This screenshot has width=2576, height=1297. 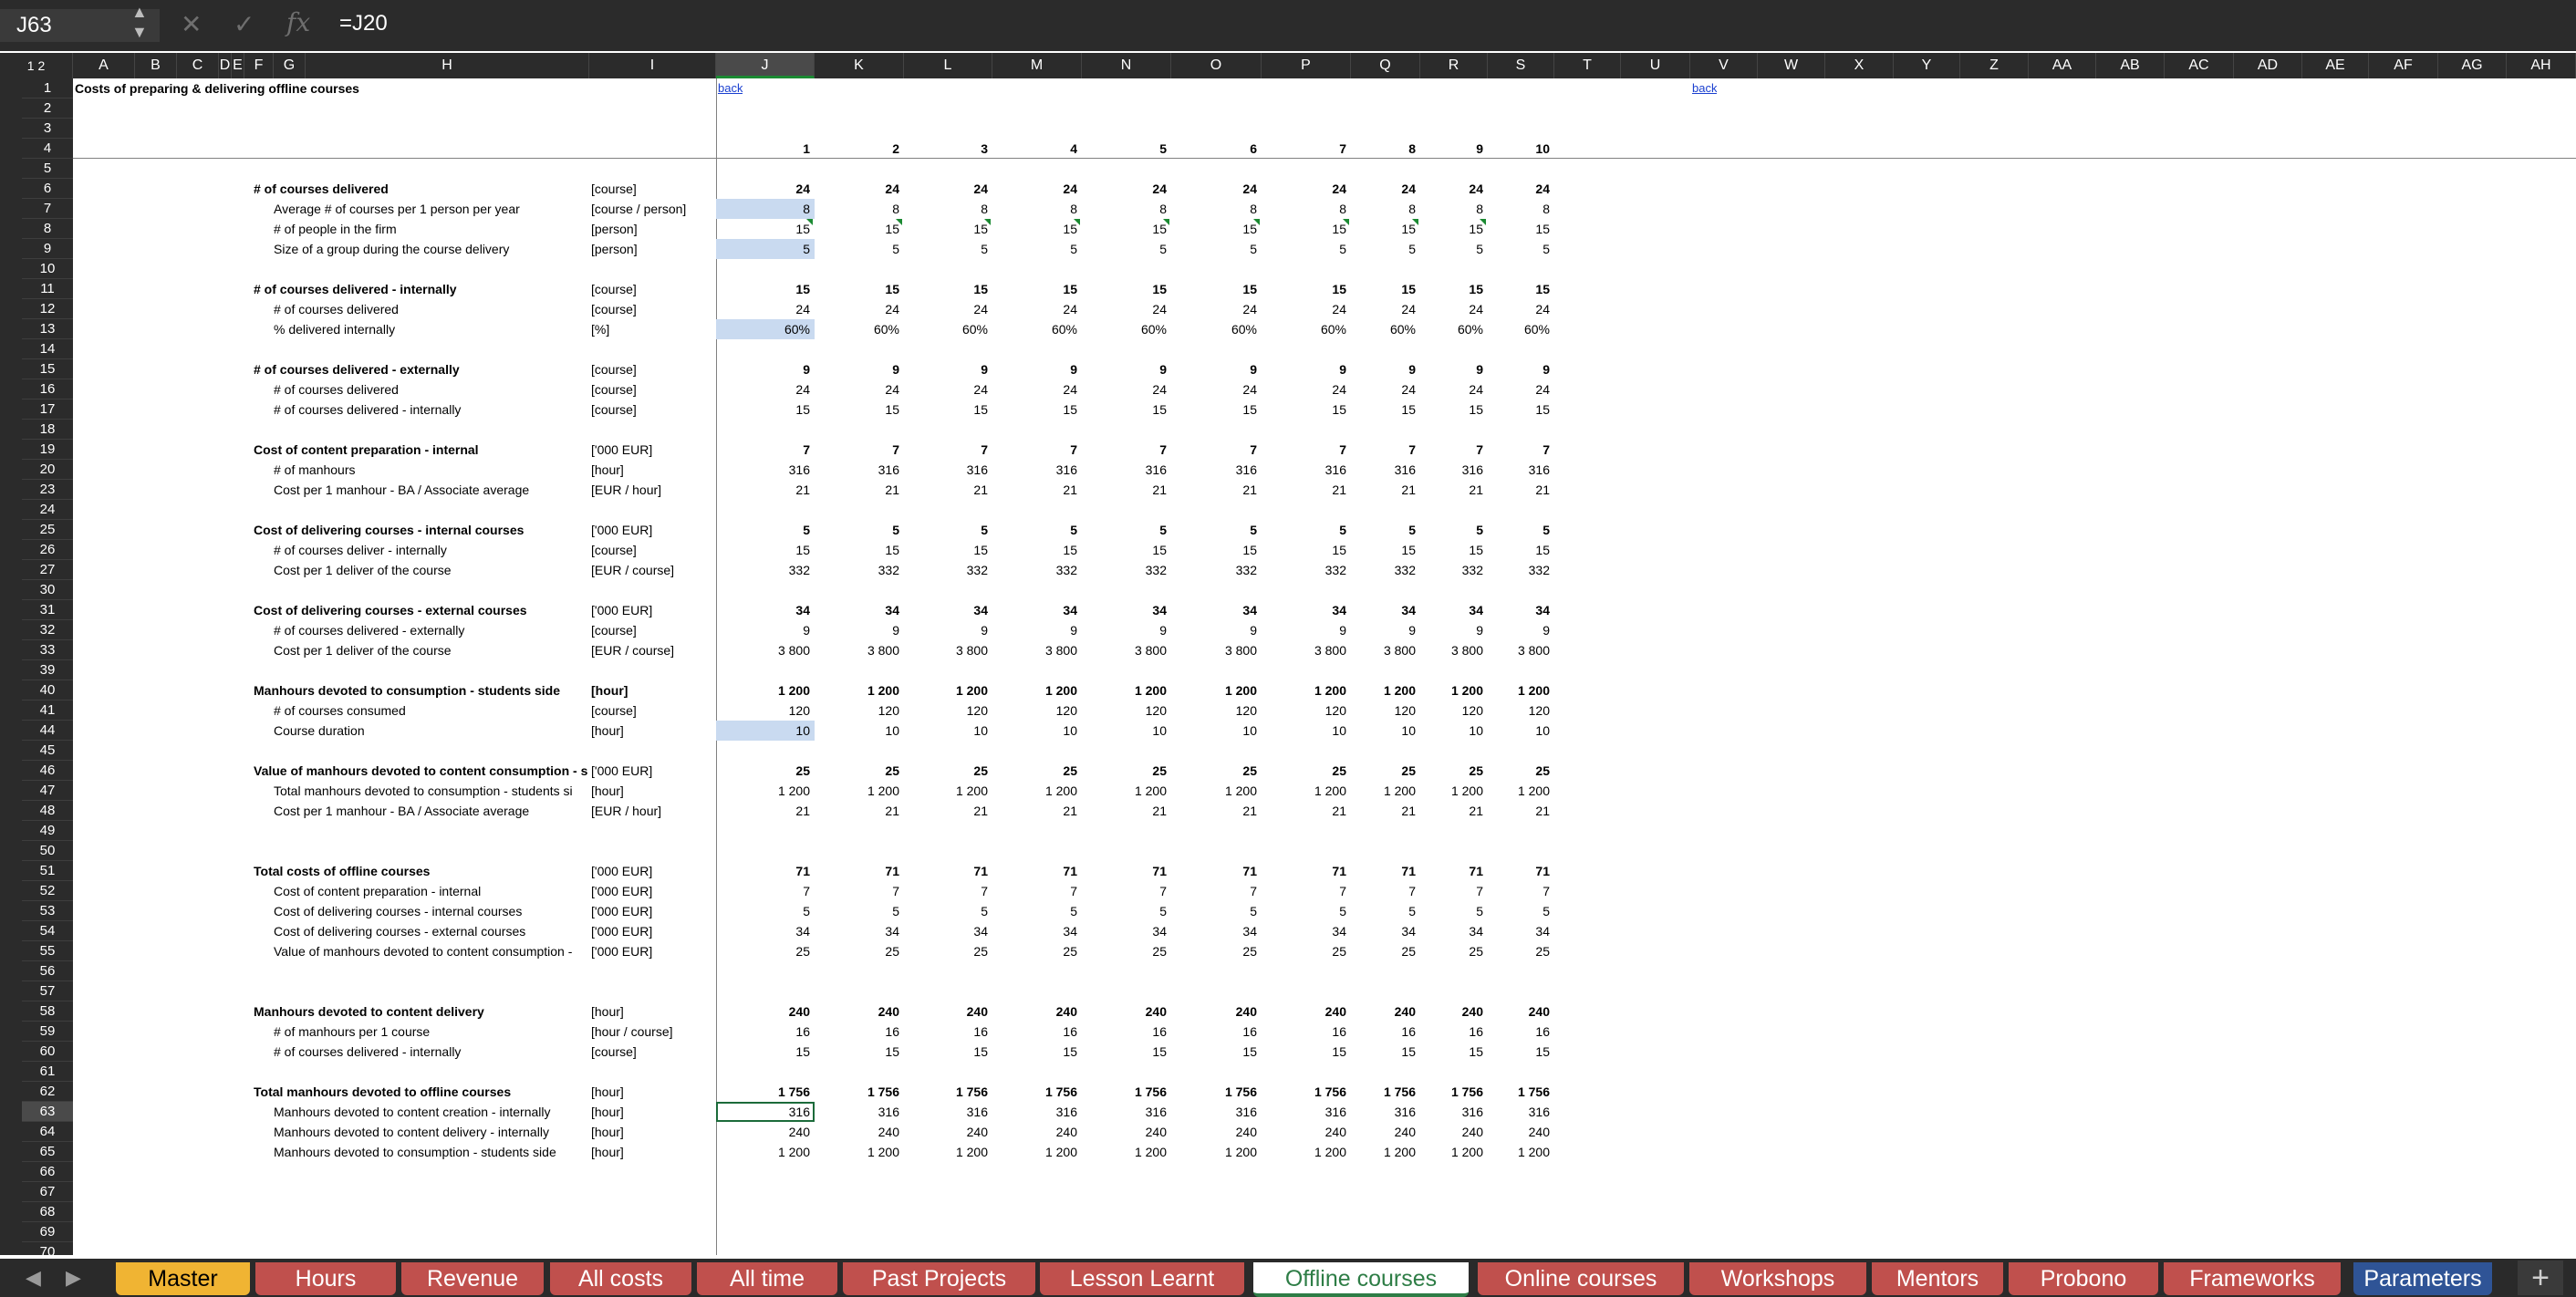 What do you see at coordinates (730, 88) in the screenshot?
I see `back-link: back` at bounding box center [730, 88].